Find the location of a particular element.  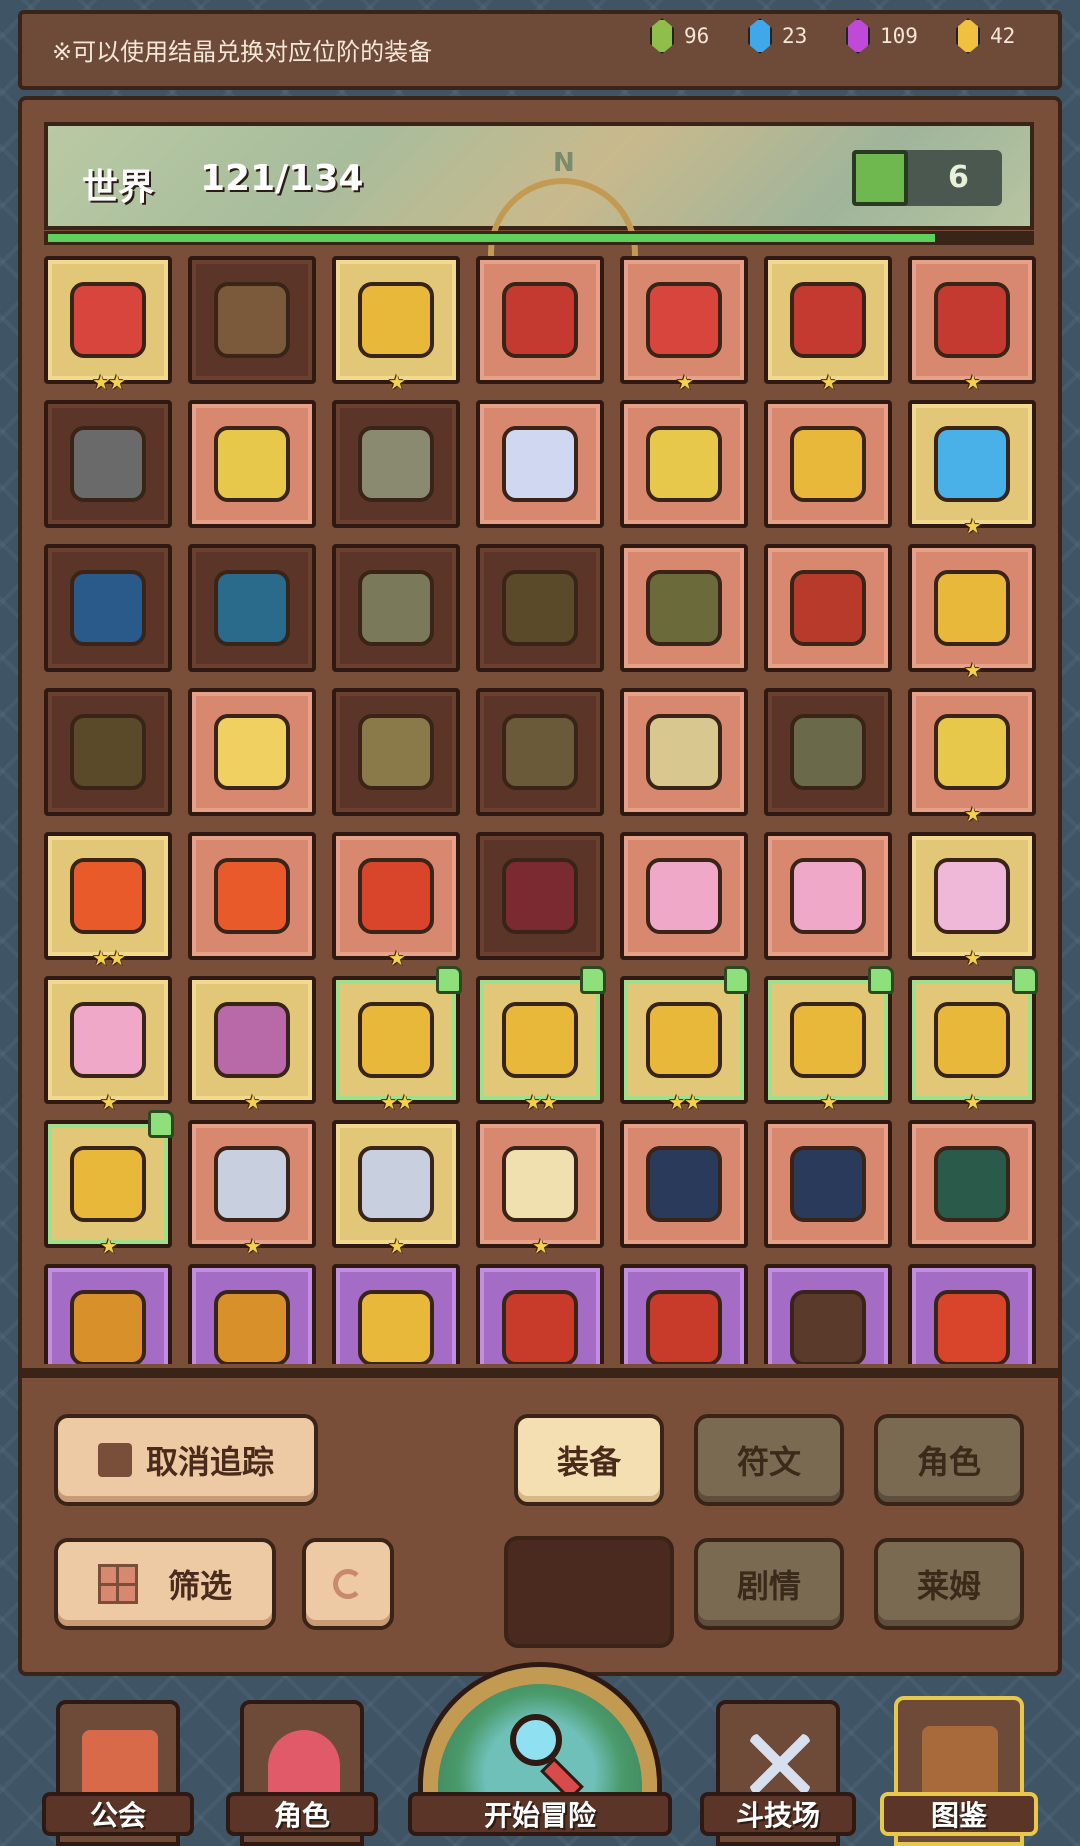

green-crystal-icon is located at coordinates (662, 36).